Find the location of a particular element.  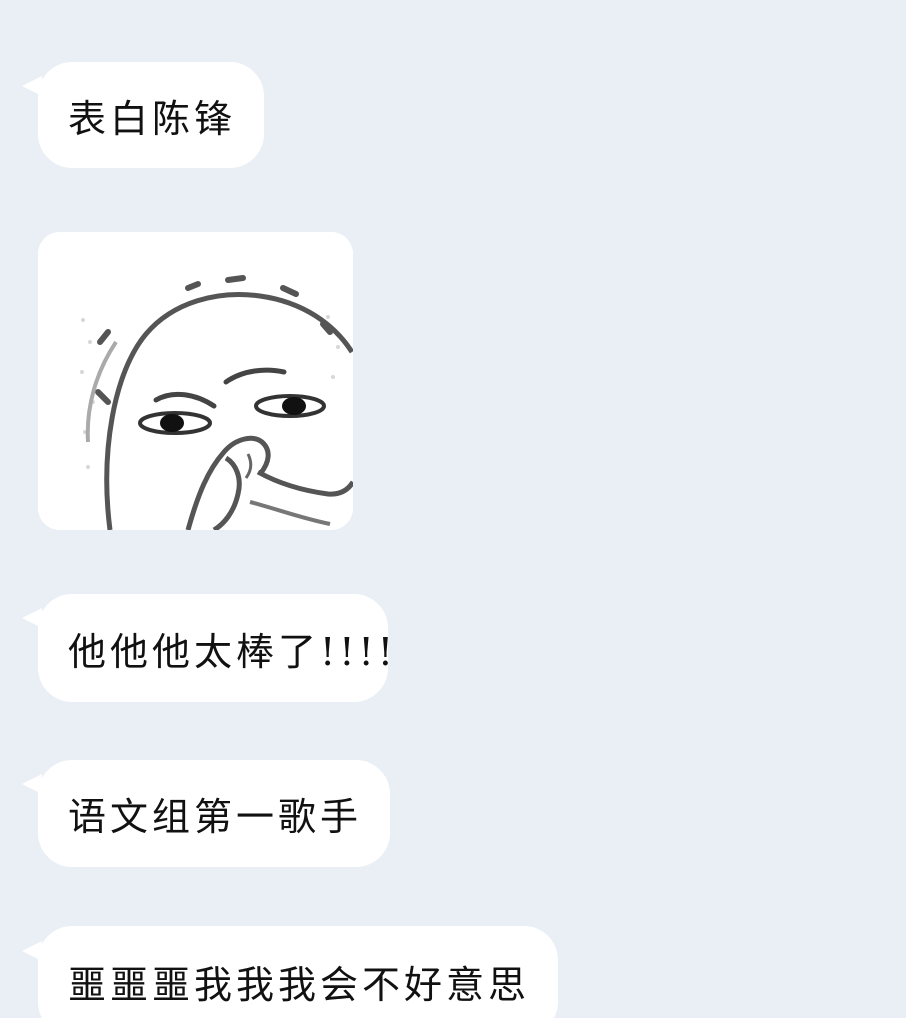

message-bubble: 语文组第一歌手 is located at coordinates (214, 813).